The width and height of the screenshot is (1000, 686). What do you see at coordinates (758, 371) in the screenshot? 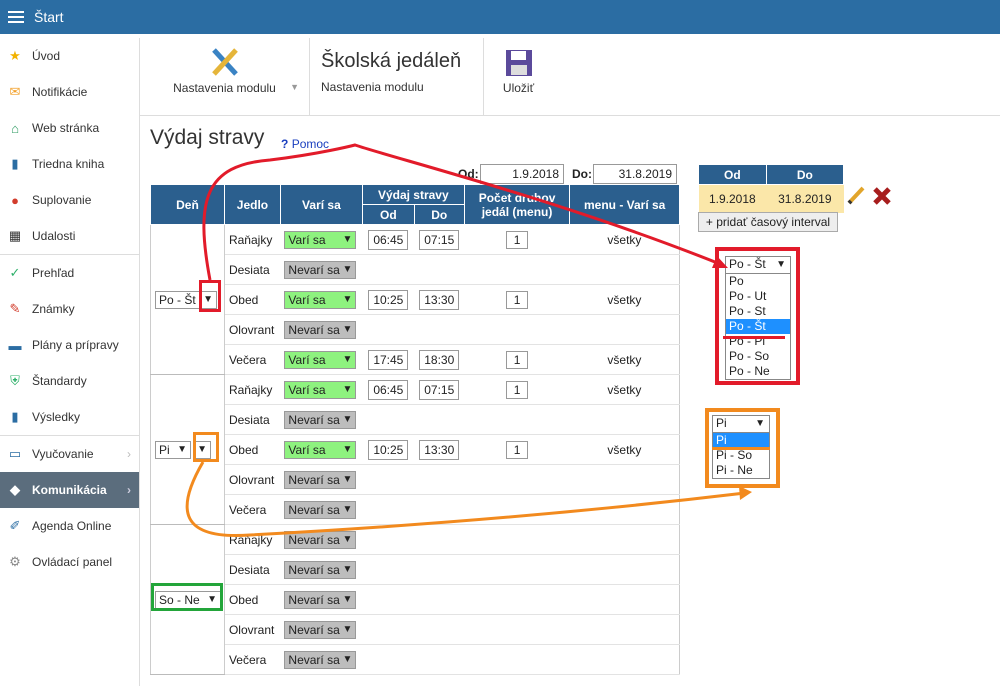
I see `dropdown-option: Po - Ne` at bounding box center [758, 371].